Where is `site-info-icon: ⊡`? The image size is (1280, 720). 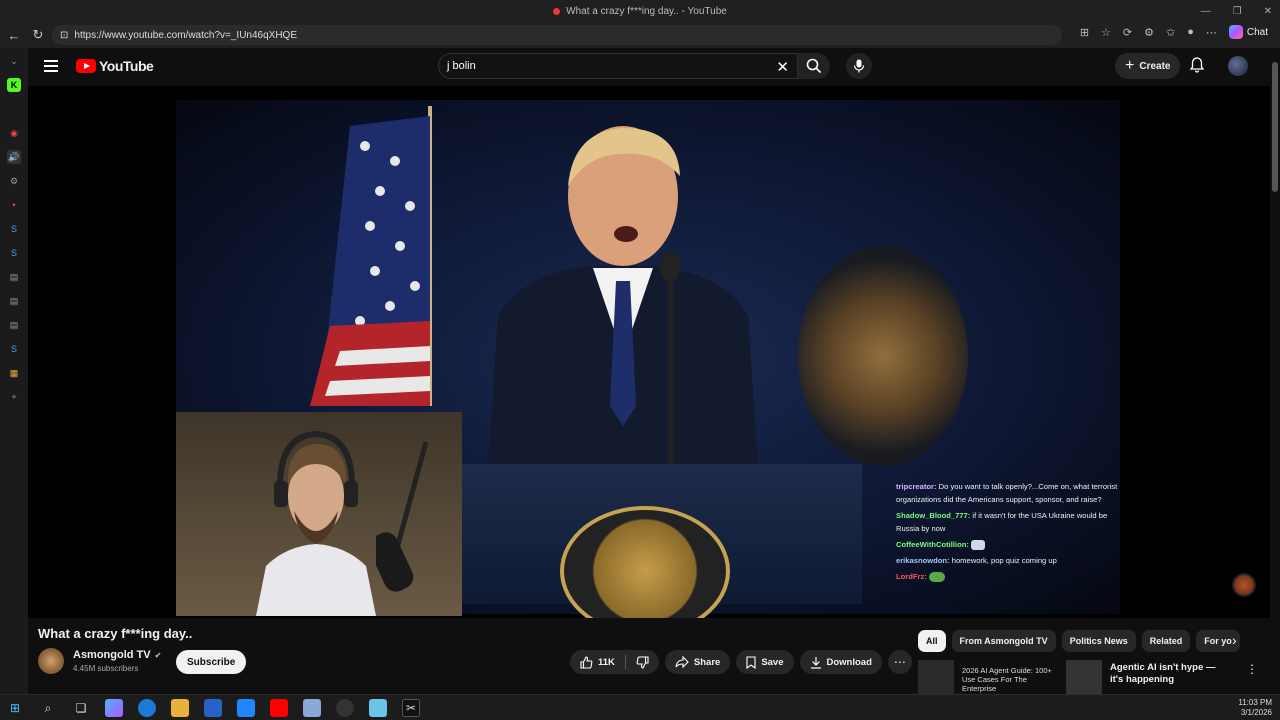 site-info-icon: ⊡ is located at coordinates (64, 35).